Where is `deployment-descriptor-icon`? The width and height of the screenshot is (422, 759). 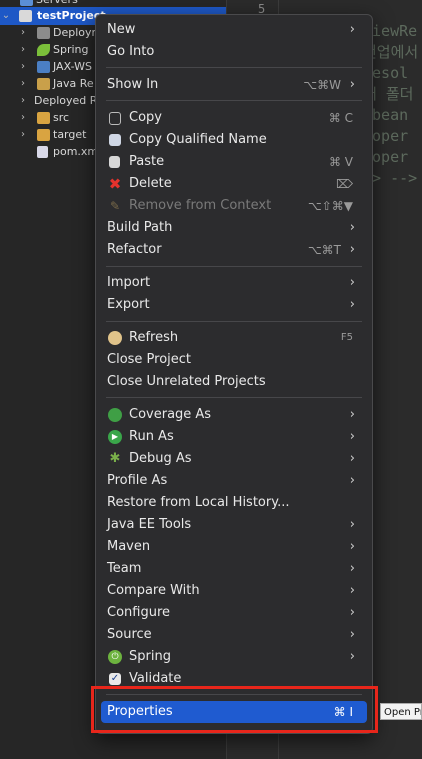 deployment-descriptor-icon is located at coordinates (43, 33).